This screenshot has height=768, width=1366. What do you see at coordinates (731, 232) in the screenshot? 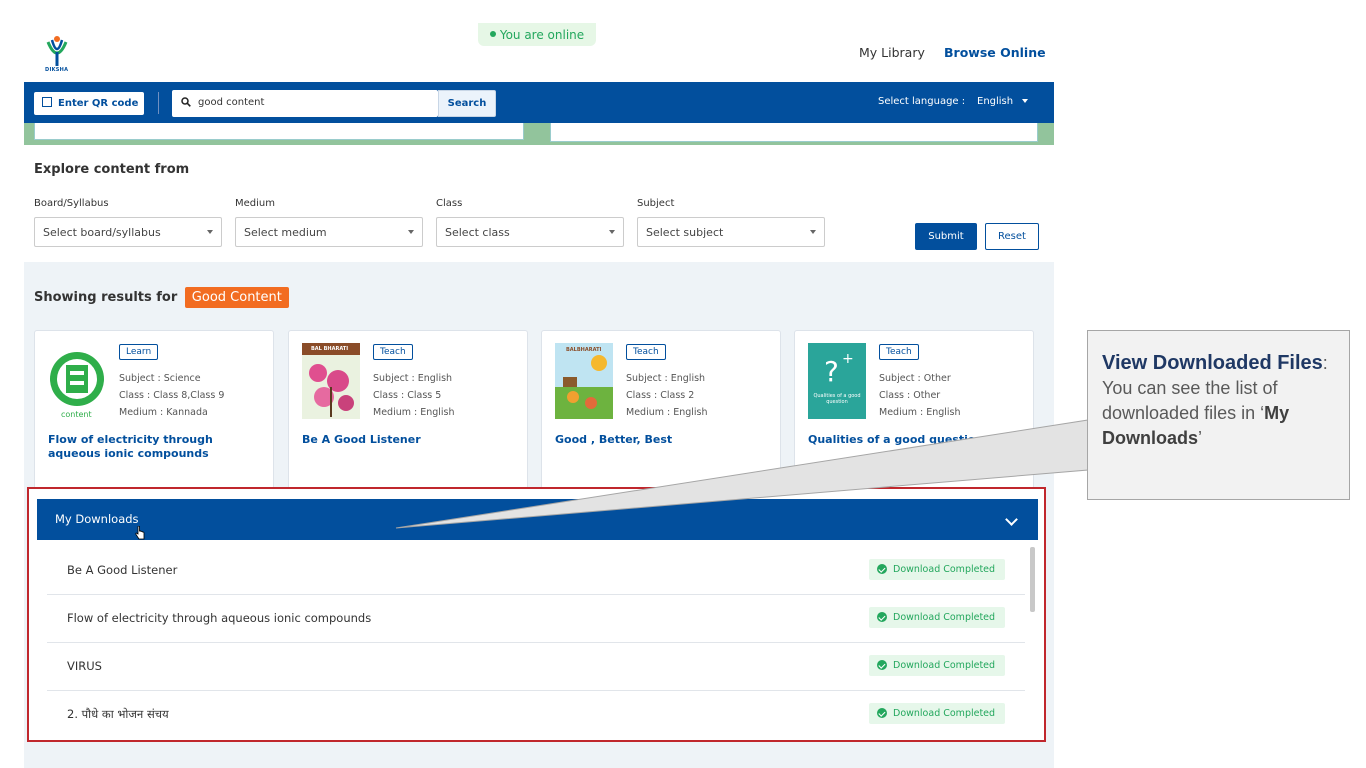
I see `subject-select: Select subject` at bounding box center [731, 232].